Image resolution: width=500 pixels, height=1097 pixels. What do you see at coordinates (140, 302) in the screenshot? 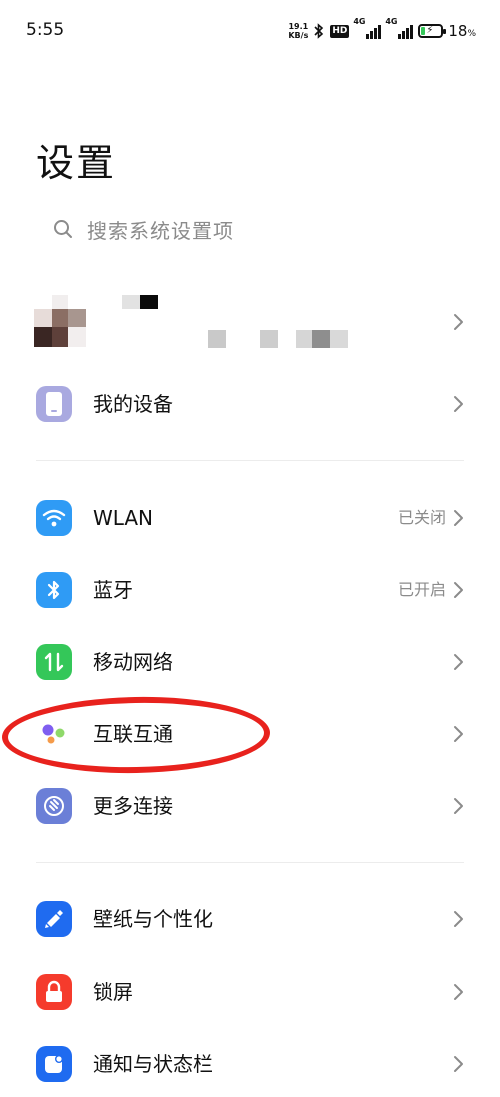
I see `account-name-obscured` at bounding box center [140, 302].